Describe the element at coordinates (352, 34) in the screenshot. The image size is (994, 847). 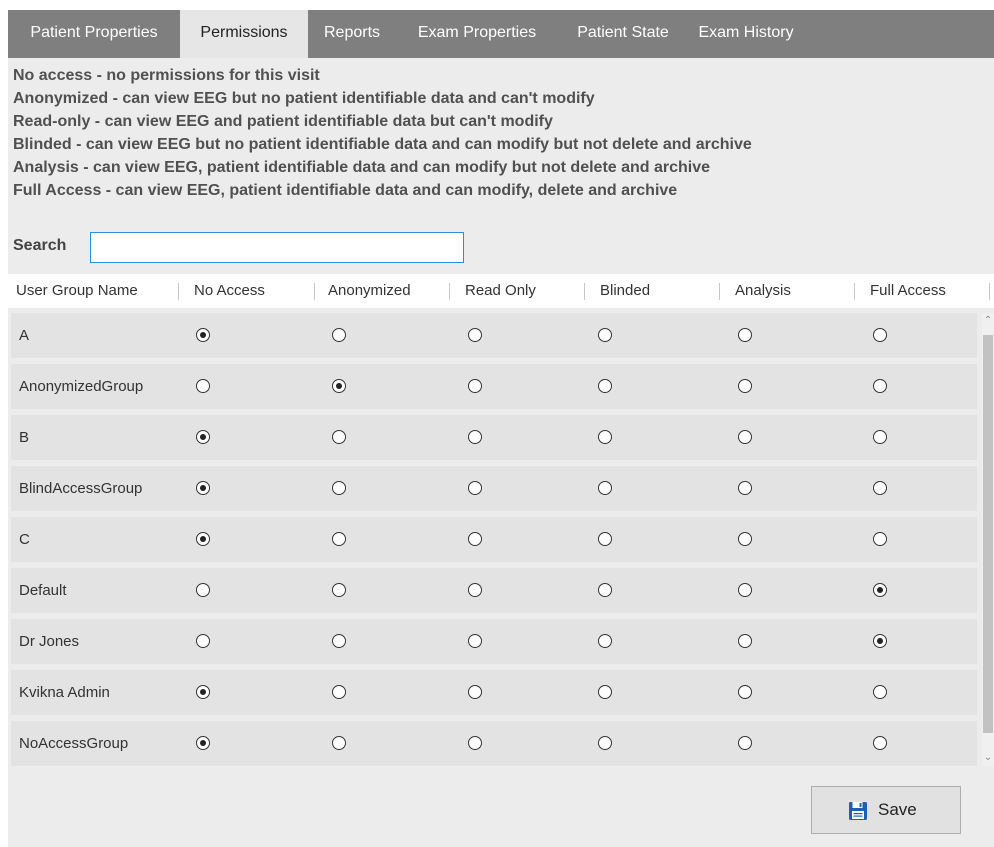
I see `tab-reports: Reports` at that location.